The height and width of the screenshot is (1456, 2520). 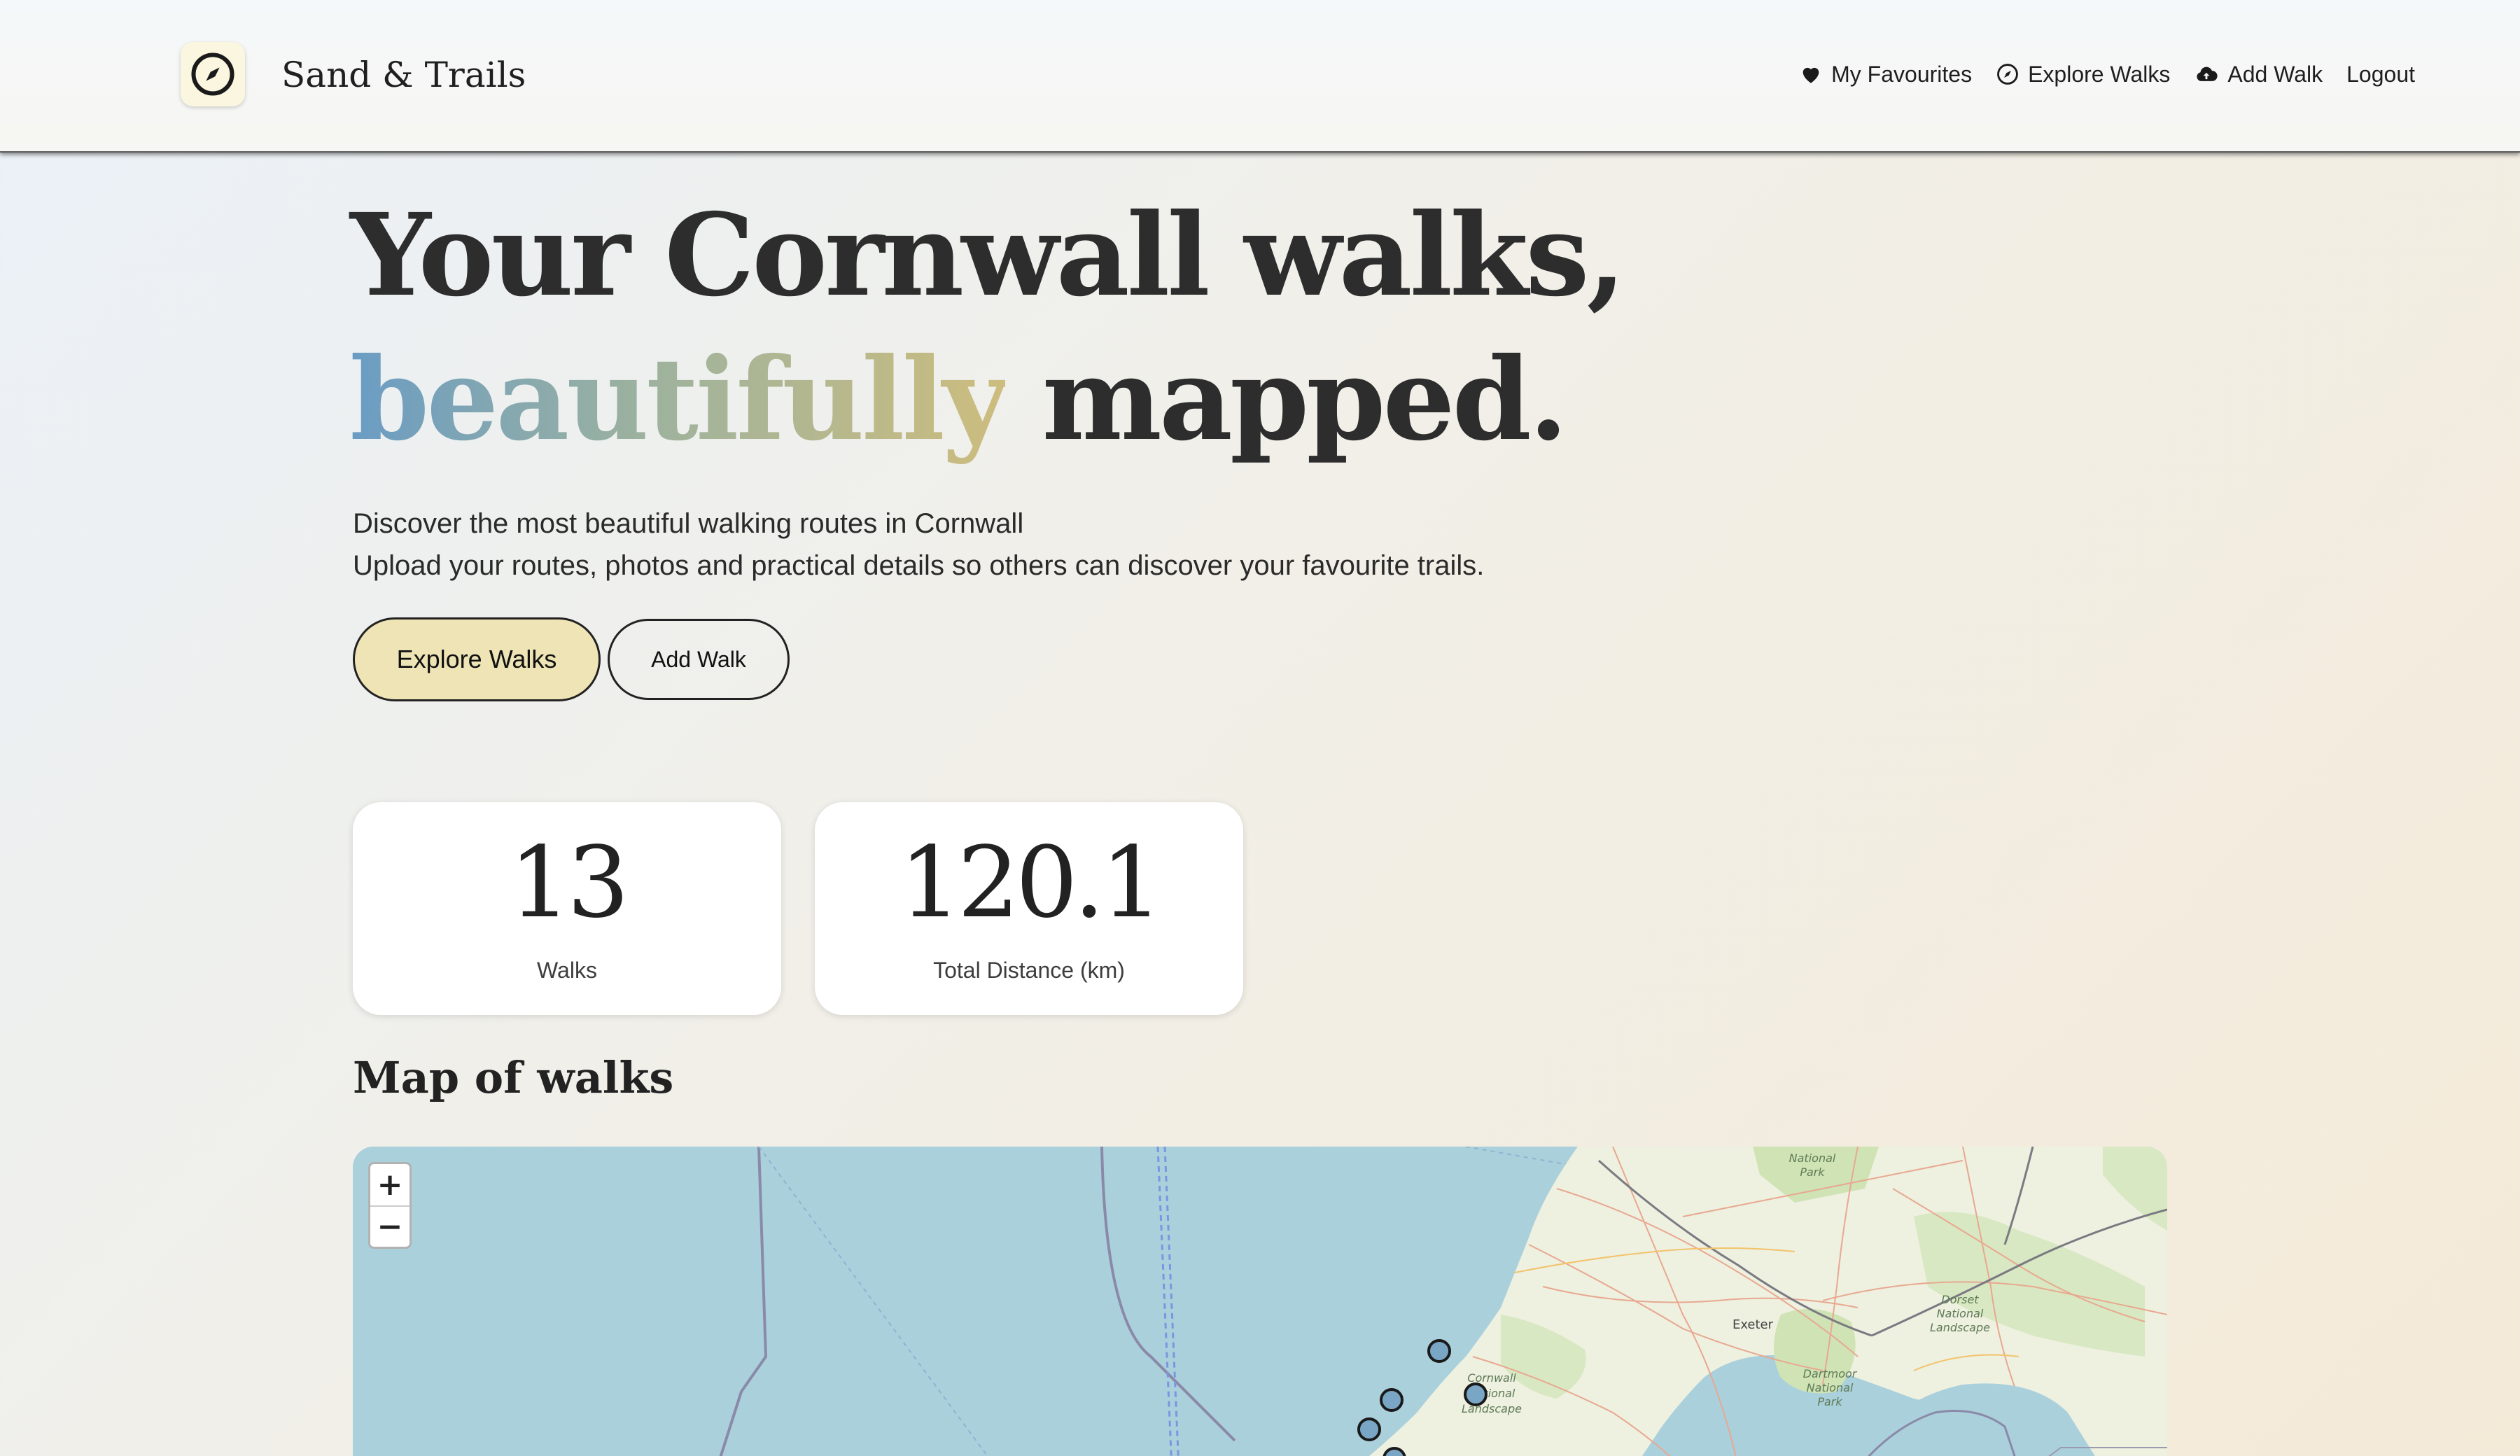 I want to click on hero-title-line-2-rest: mapped., so click(x=1287, y=399).